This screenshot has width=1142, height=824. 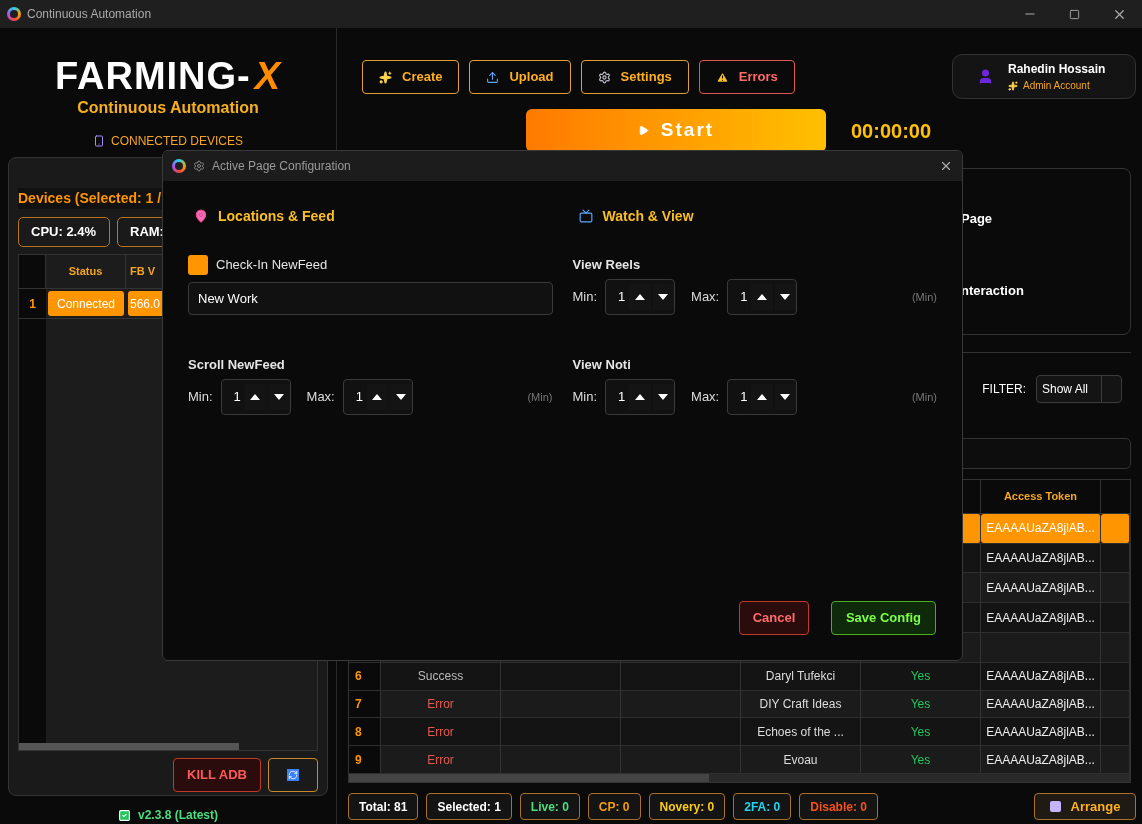 I want to click on section-heading: CONNECTED DEVICES, so click(x=177, y=141).